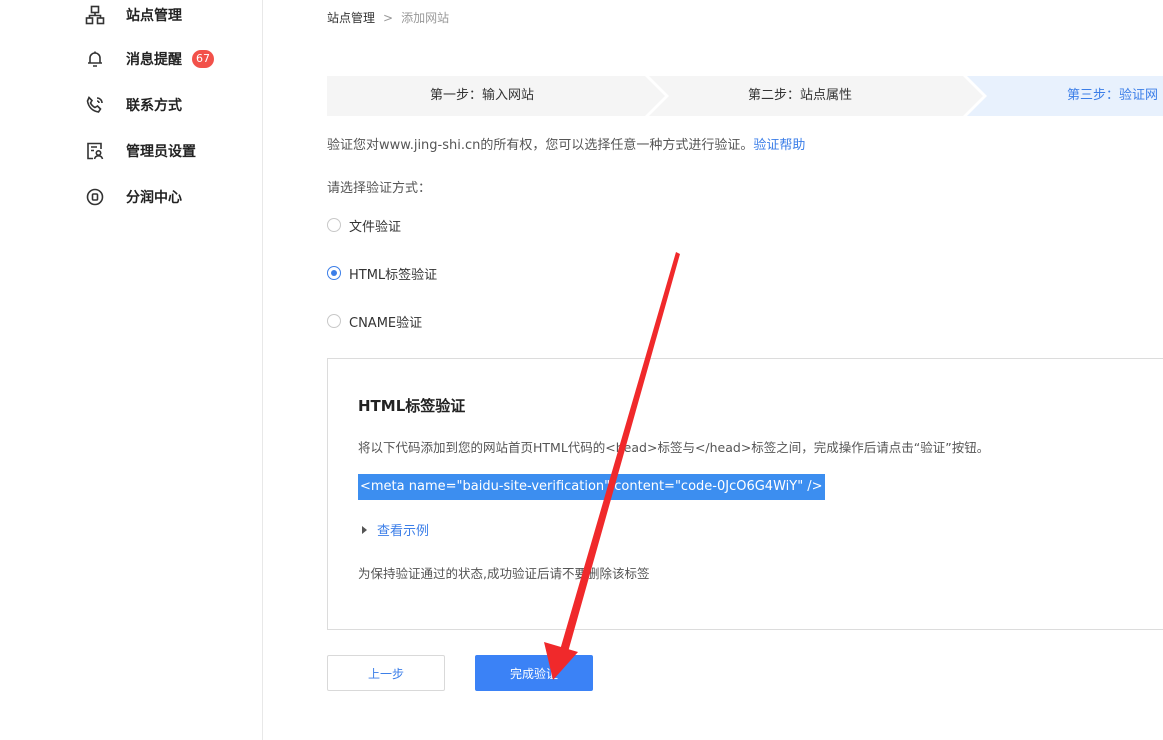  I want to click on sidebar-item-site-management: 站点管理, so click(133, 15).